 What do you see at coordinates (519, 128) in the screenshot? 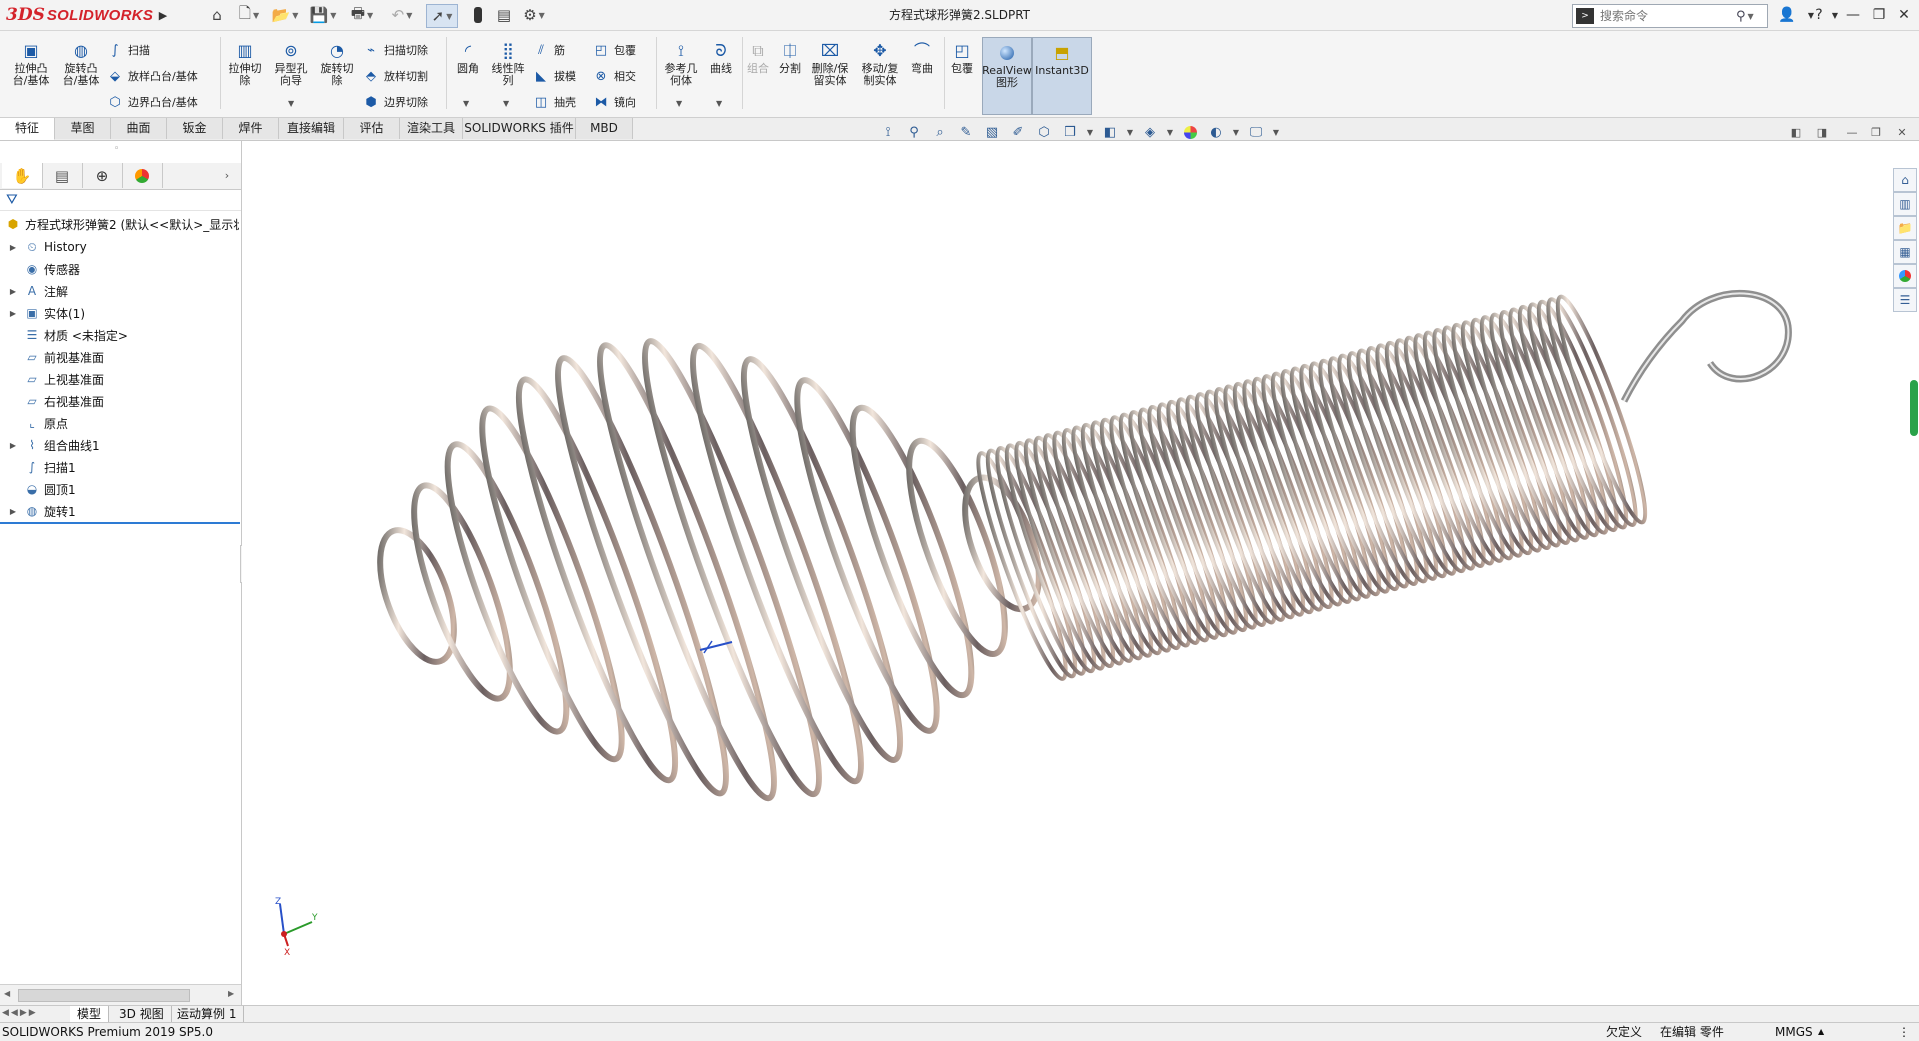
I see `tab-solidworks-addins: SOLIDWORKS 插件` at bounding box center [519, 128].